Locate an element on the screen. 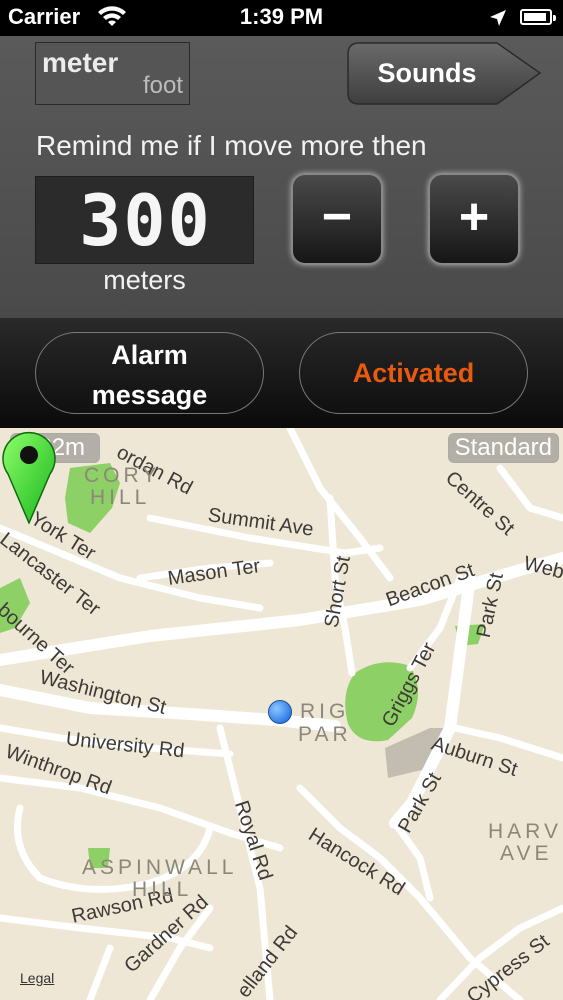 The height and width of the screenshot is (1000, 563). district-label: HARV is located at coordinates (525, 831).